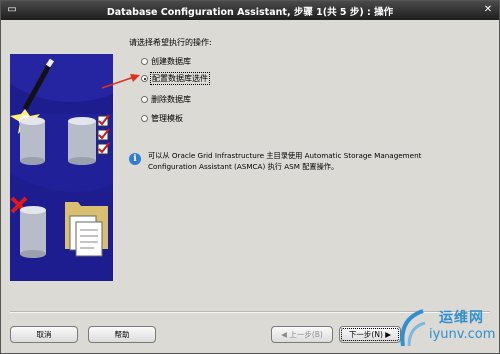 This screenshot has height=354, width=500. Describe the element at coordinates (44, 334) in the screenshot. I see `cancel-button: 取消` at that location.